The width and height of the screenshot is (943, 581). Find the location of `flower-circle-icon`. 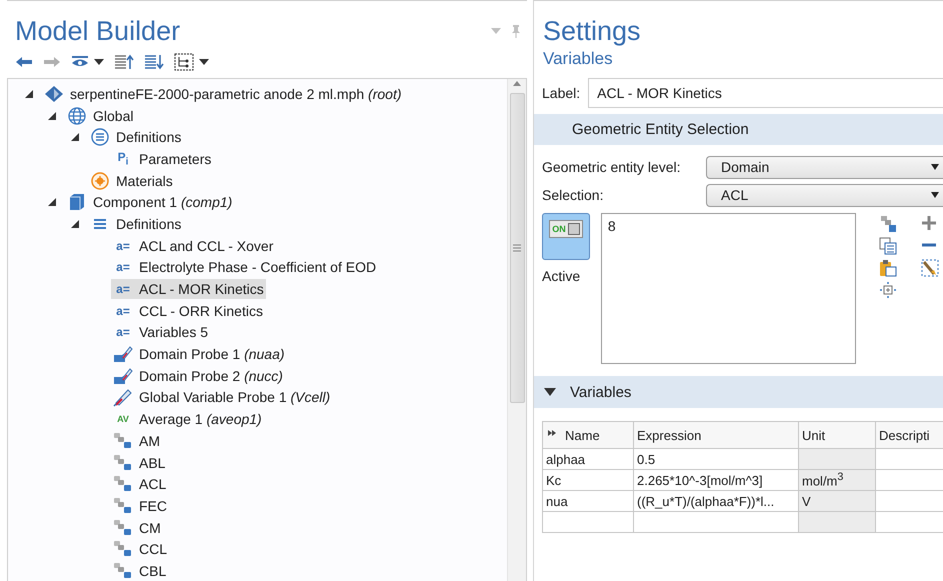

flower-circle-icon is located at coordinates (100, 180).